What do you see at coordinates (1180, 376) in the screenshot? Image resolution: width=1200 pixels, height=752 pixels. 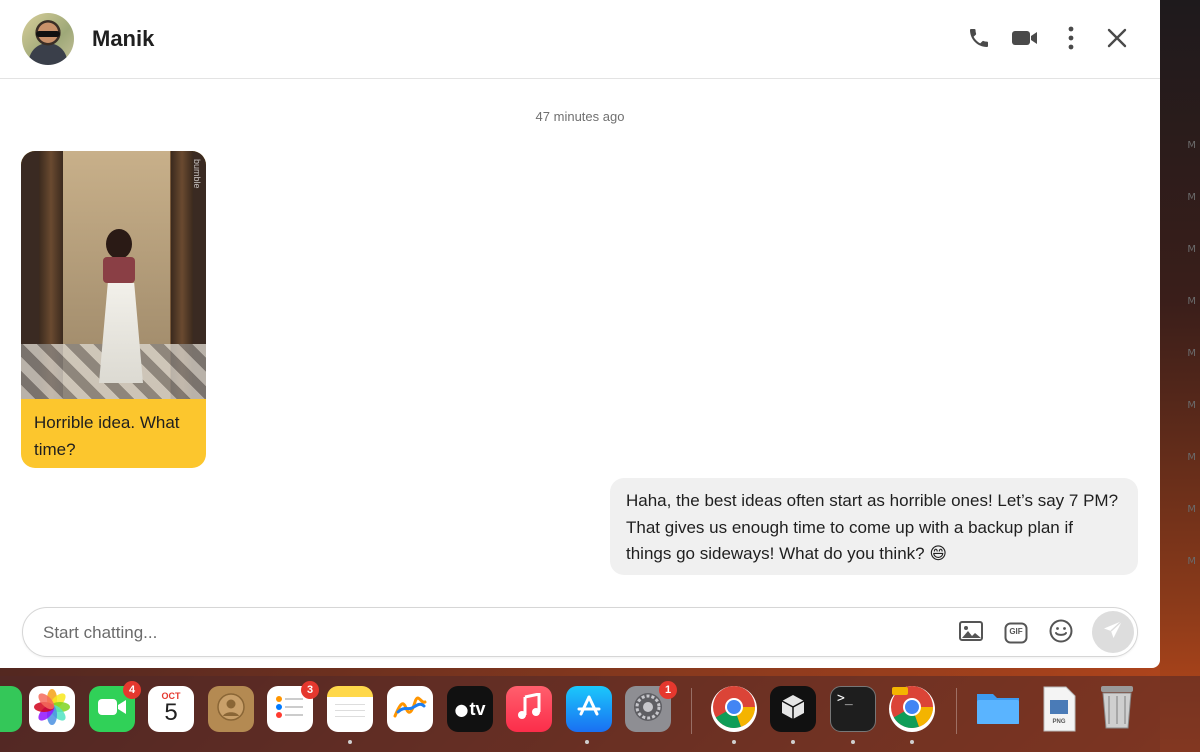 I see `desktop-background-edge: M M M M M M M M M` at bounding box center [1180, 376].